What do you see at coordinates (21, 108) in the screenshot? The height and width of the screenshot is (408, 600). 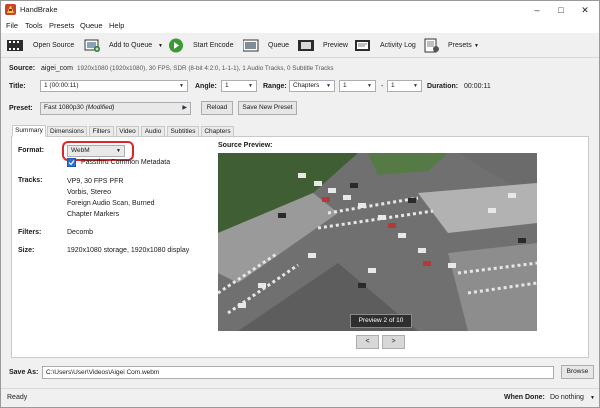 I see `preset-label: Preset:` at bounding box center [21, 108].